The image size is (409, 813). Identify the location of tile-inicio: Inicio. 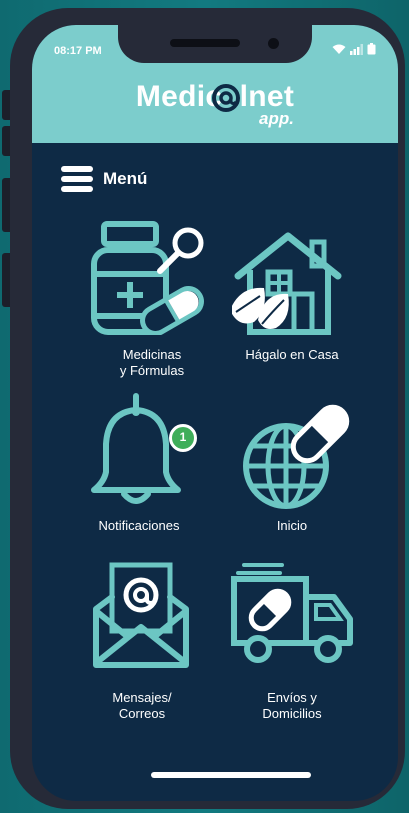
(297, 465).